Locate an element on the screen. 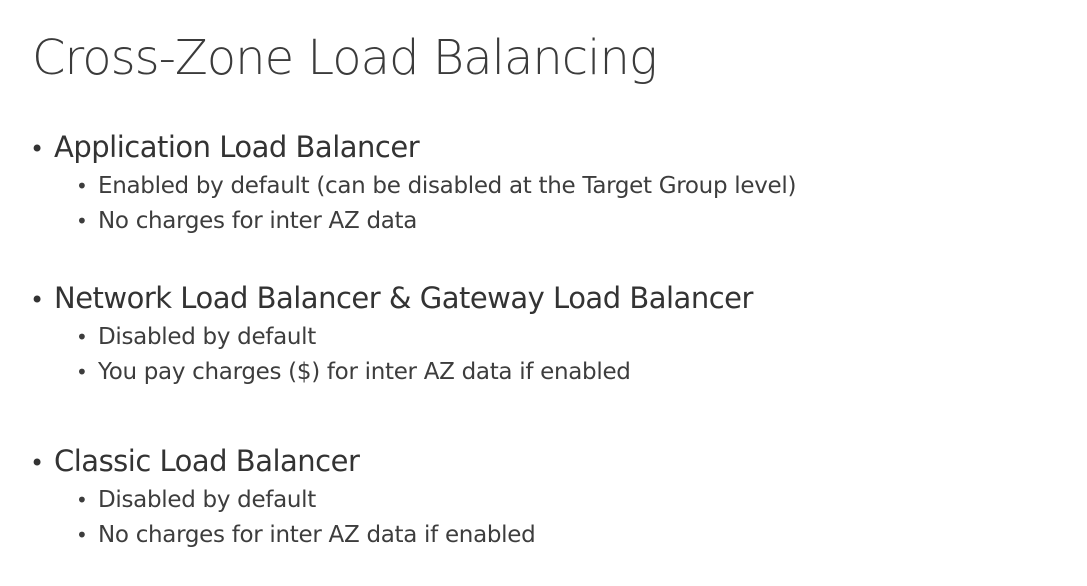  heading-text: Classic Load Balancer is located at coordinates (207, 461).